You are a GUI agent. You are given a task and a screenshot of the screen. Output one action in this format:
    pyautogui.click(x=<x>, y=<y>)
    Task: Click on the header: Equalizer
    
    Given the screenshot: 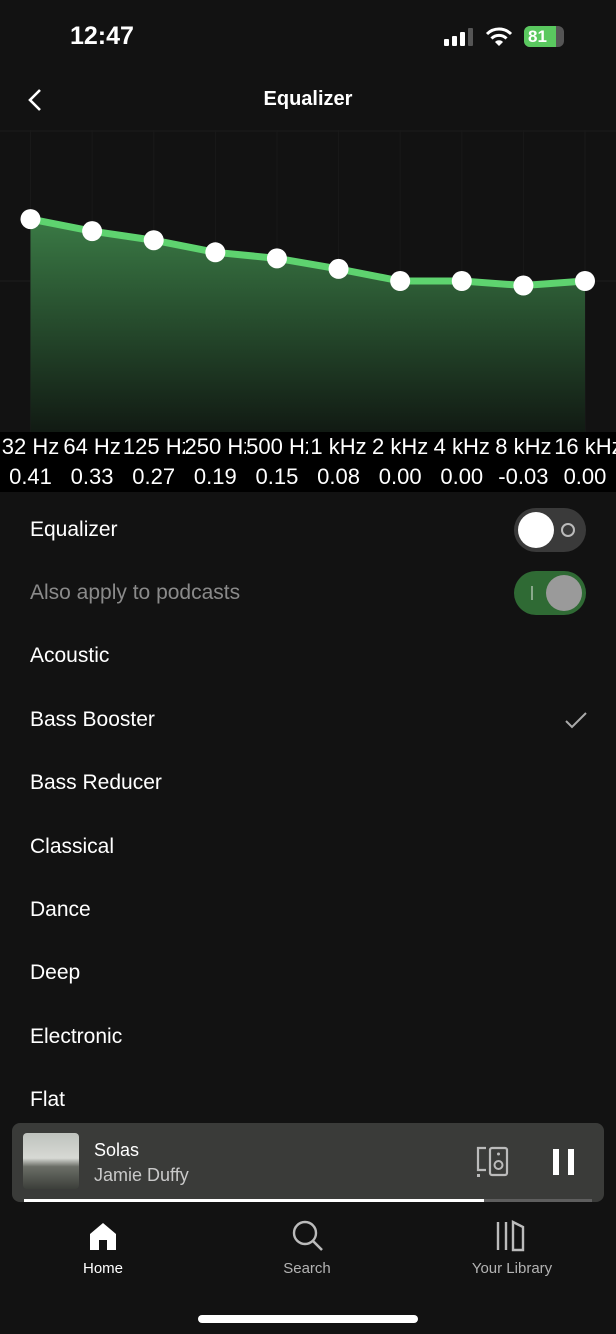 What is the action you would take?
    pyautogui.click(x=308, y=100)
    